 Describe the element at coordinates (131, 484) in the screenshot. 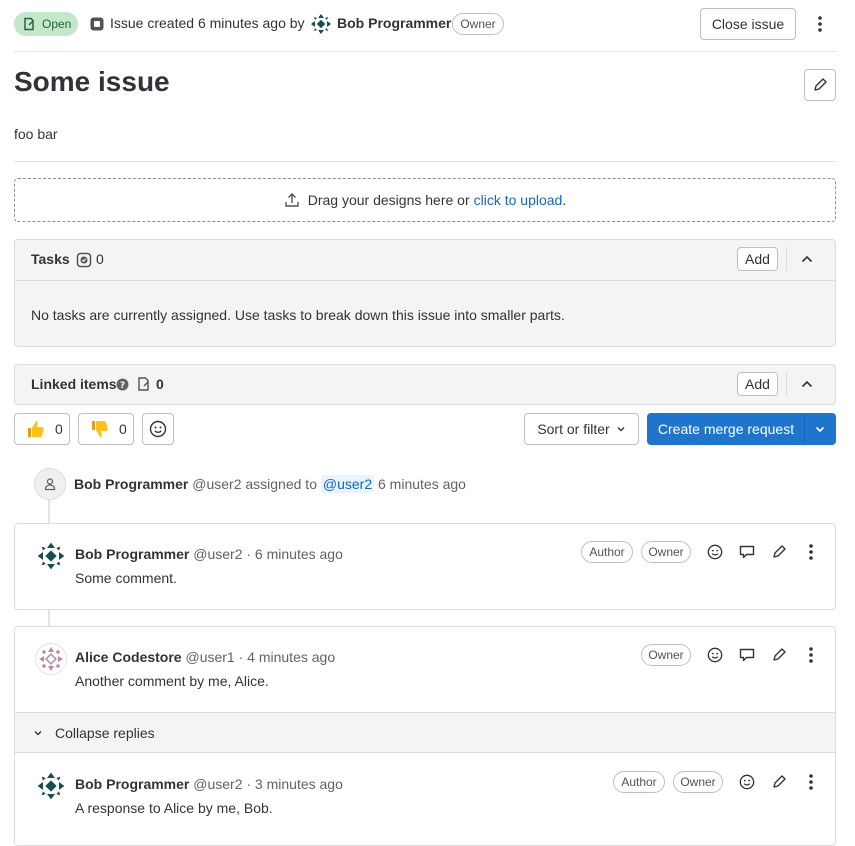

I see `system-note-author: Bob Programmer` at that location.